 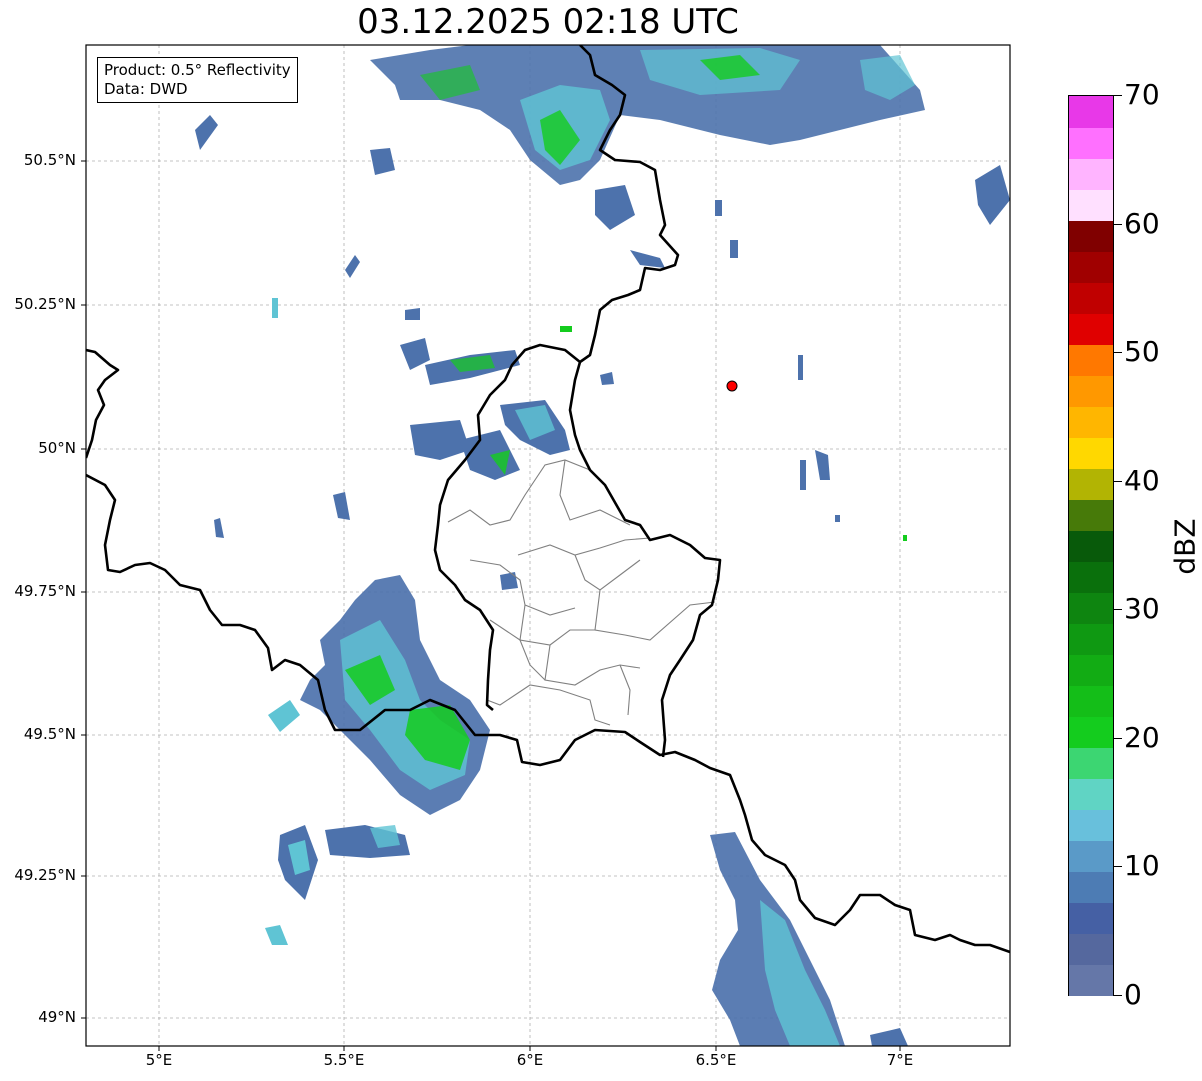 I want to click on data-source-text: Data: DWD, so click(x=146, y=89).